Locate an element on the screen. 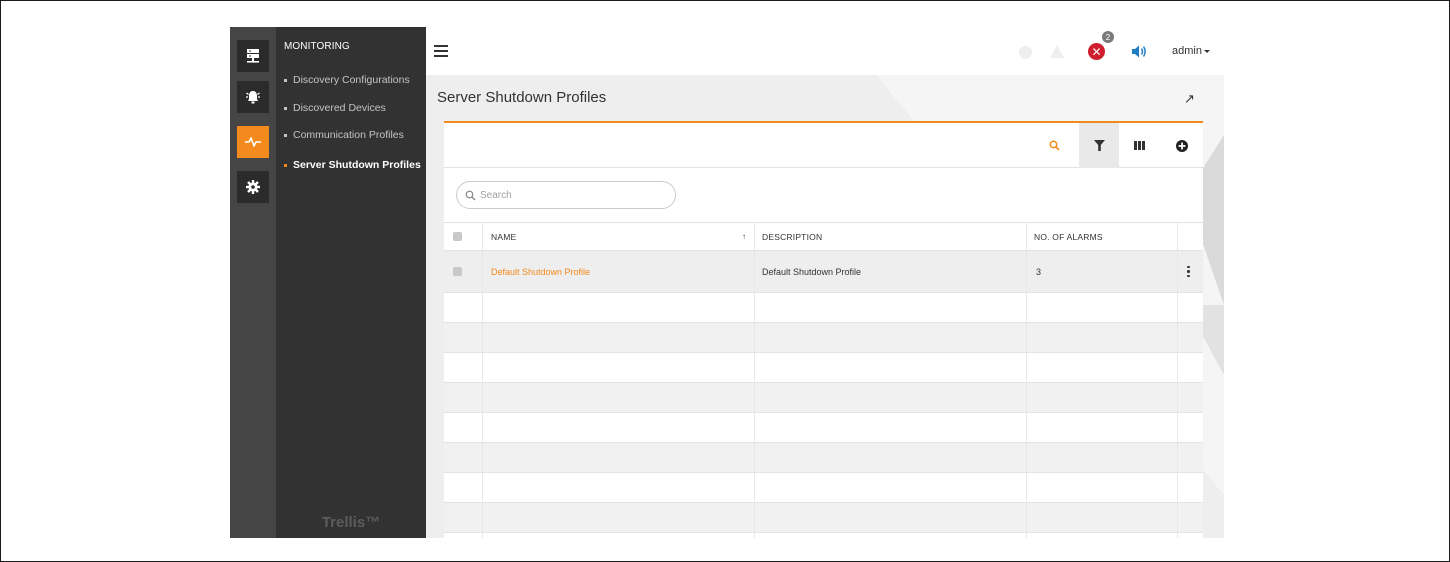 The height and width of the screenshot is (562, 1450). speaker-icon is located at coordinates (1139, 51).